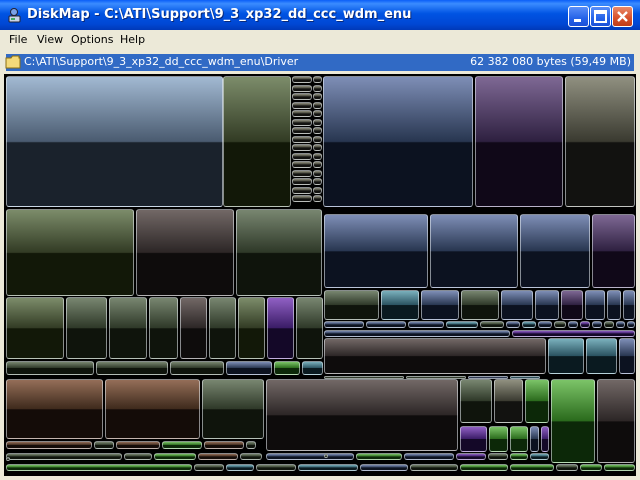 This screenshot has width=640, height=480. I want to click on menu-options: Options, so click(92, 39).